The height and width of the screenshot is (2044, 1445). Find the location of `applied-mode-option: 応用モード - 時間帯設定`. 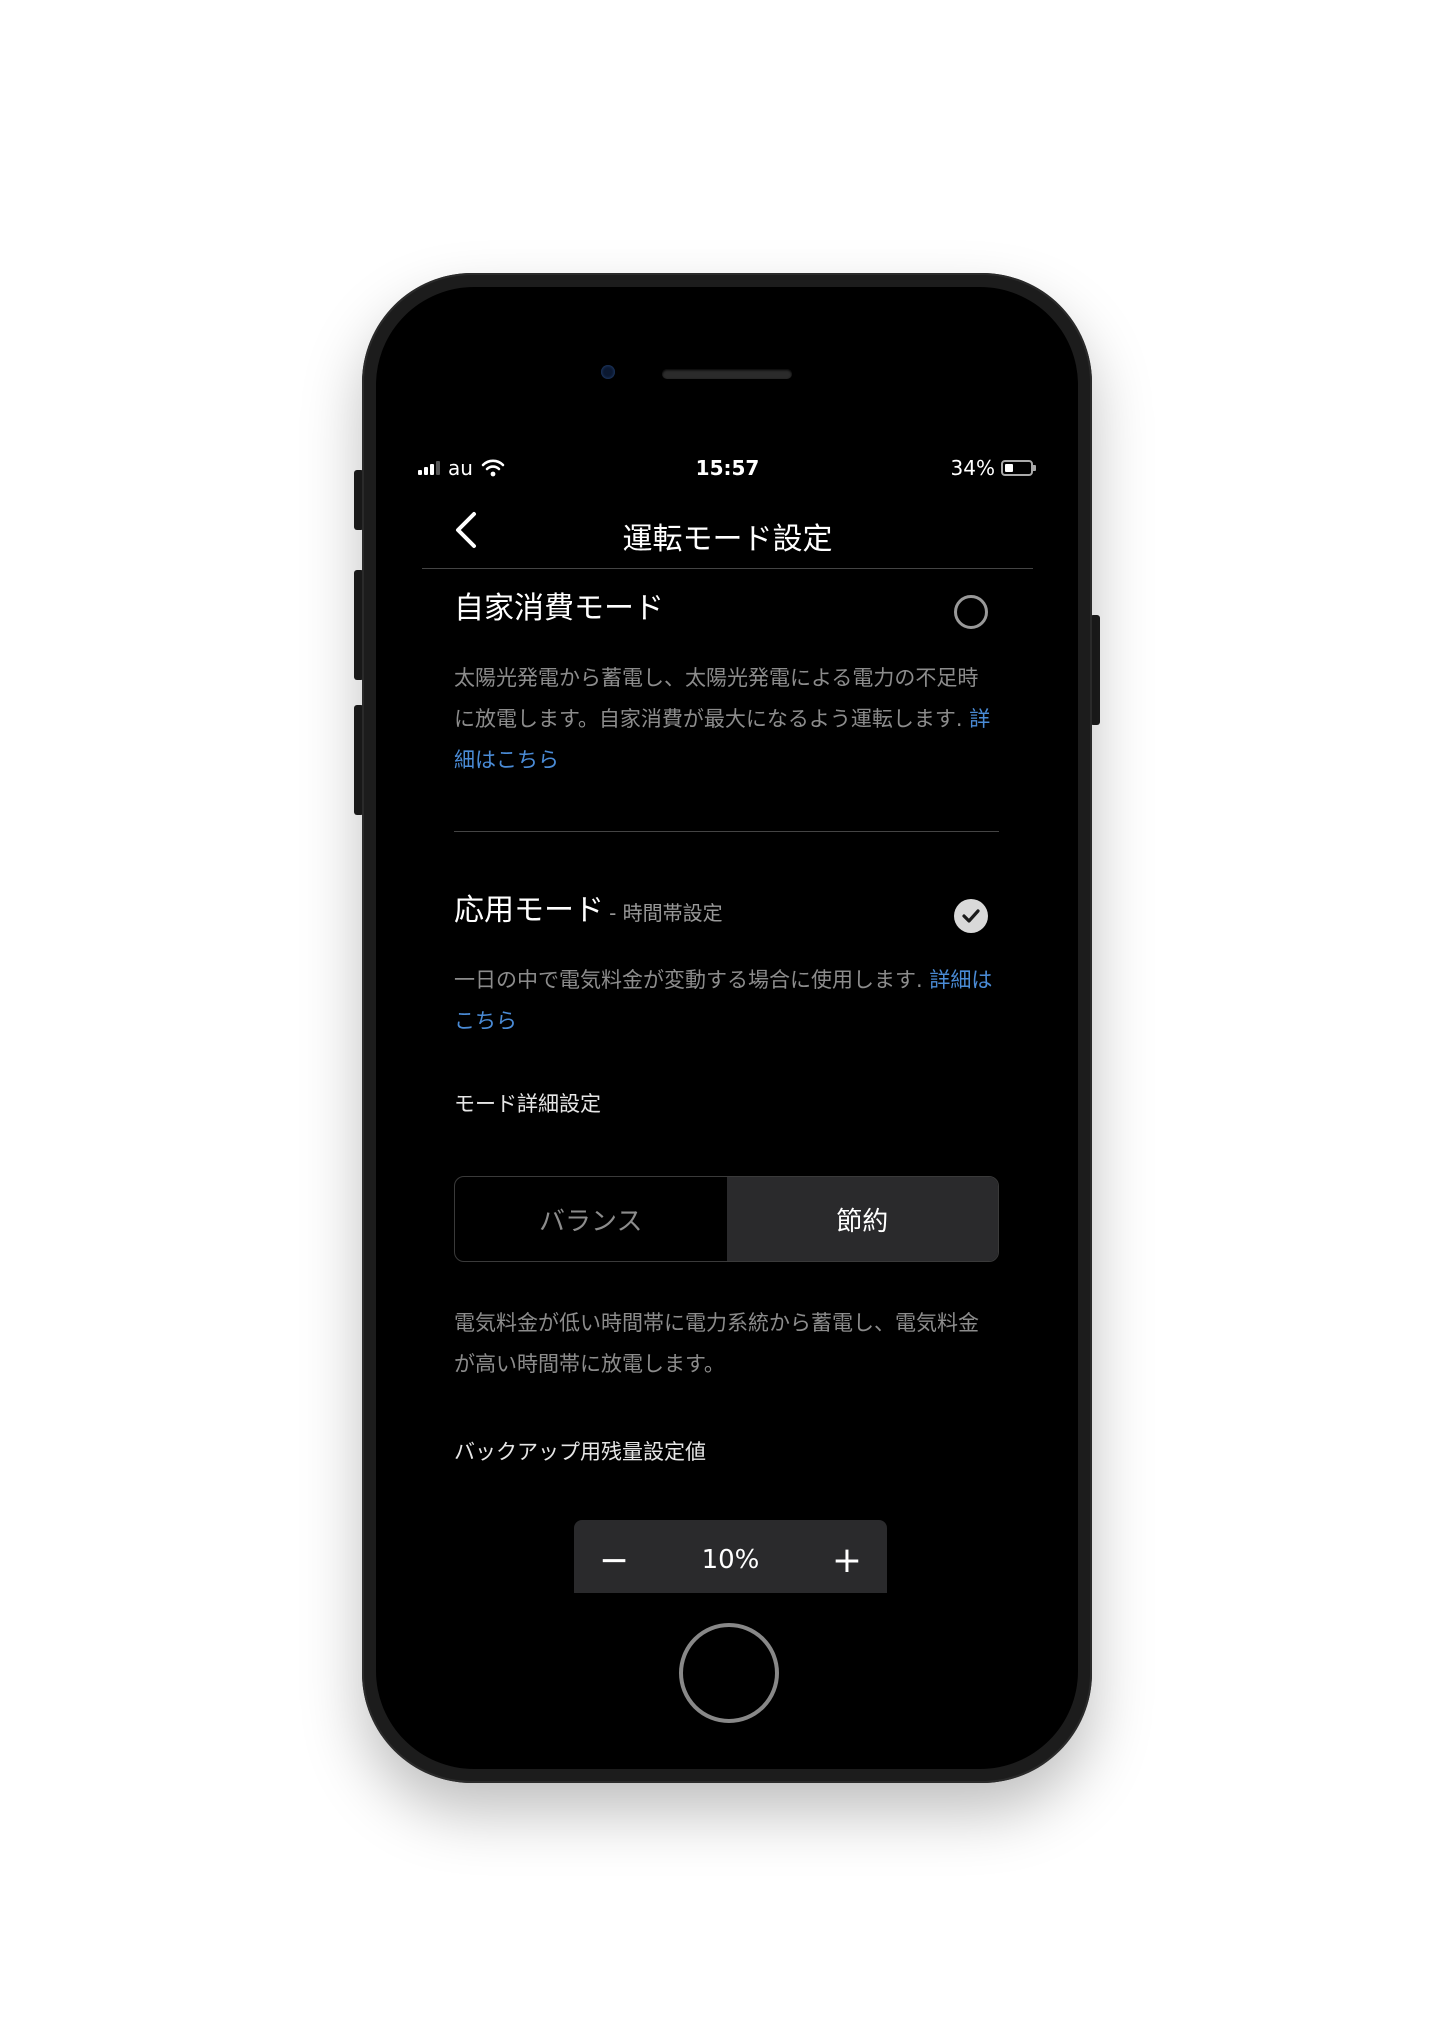

applied-mode-option: 応用モード - 時間帯設定 is located at coordinates (726, 915).